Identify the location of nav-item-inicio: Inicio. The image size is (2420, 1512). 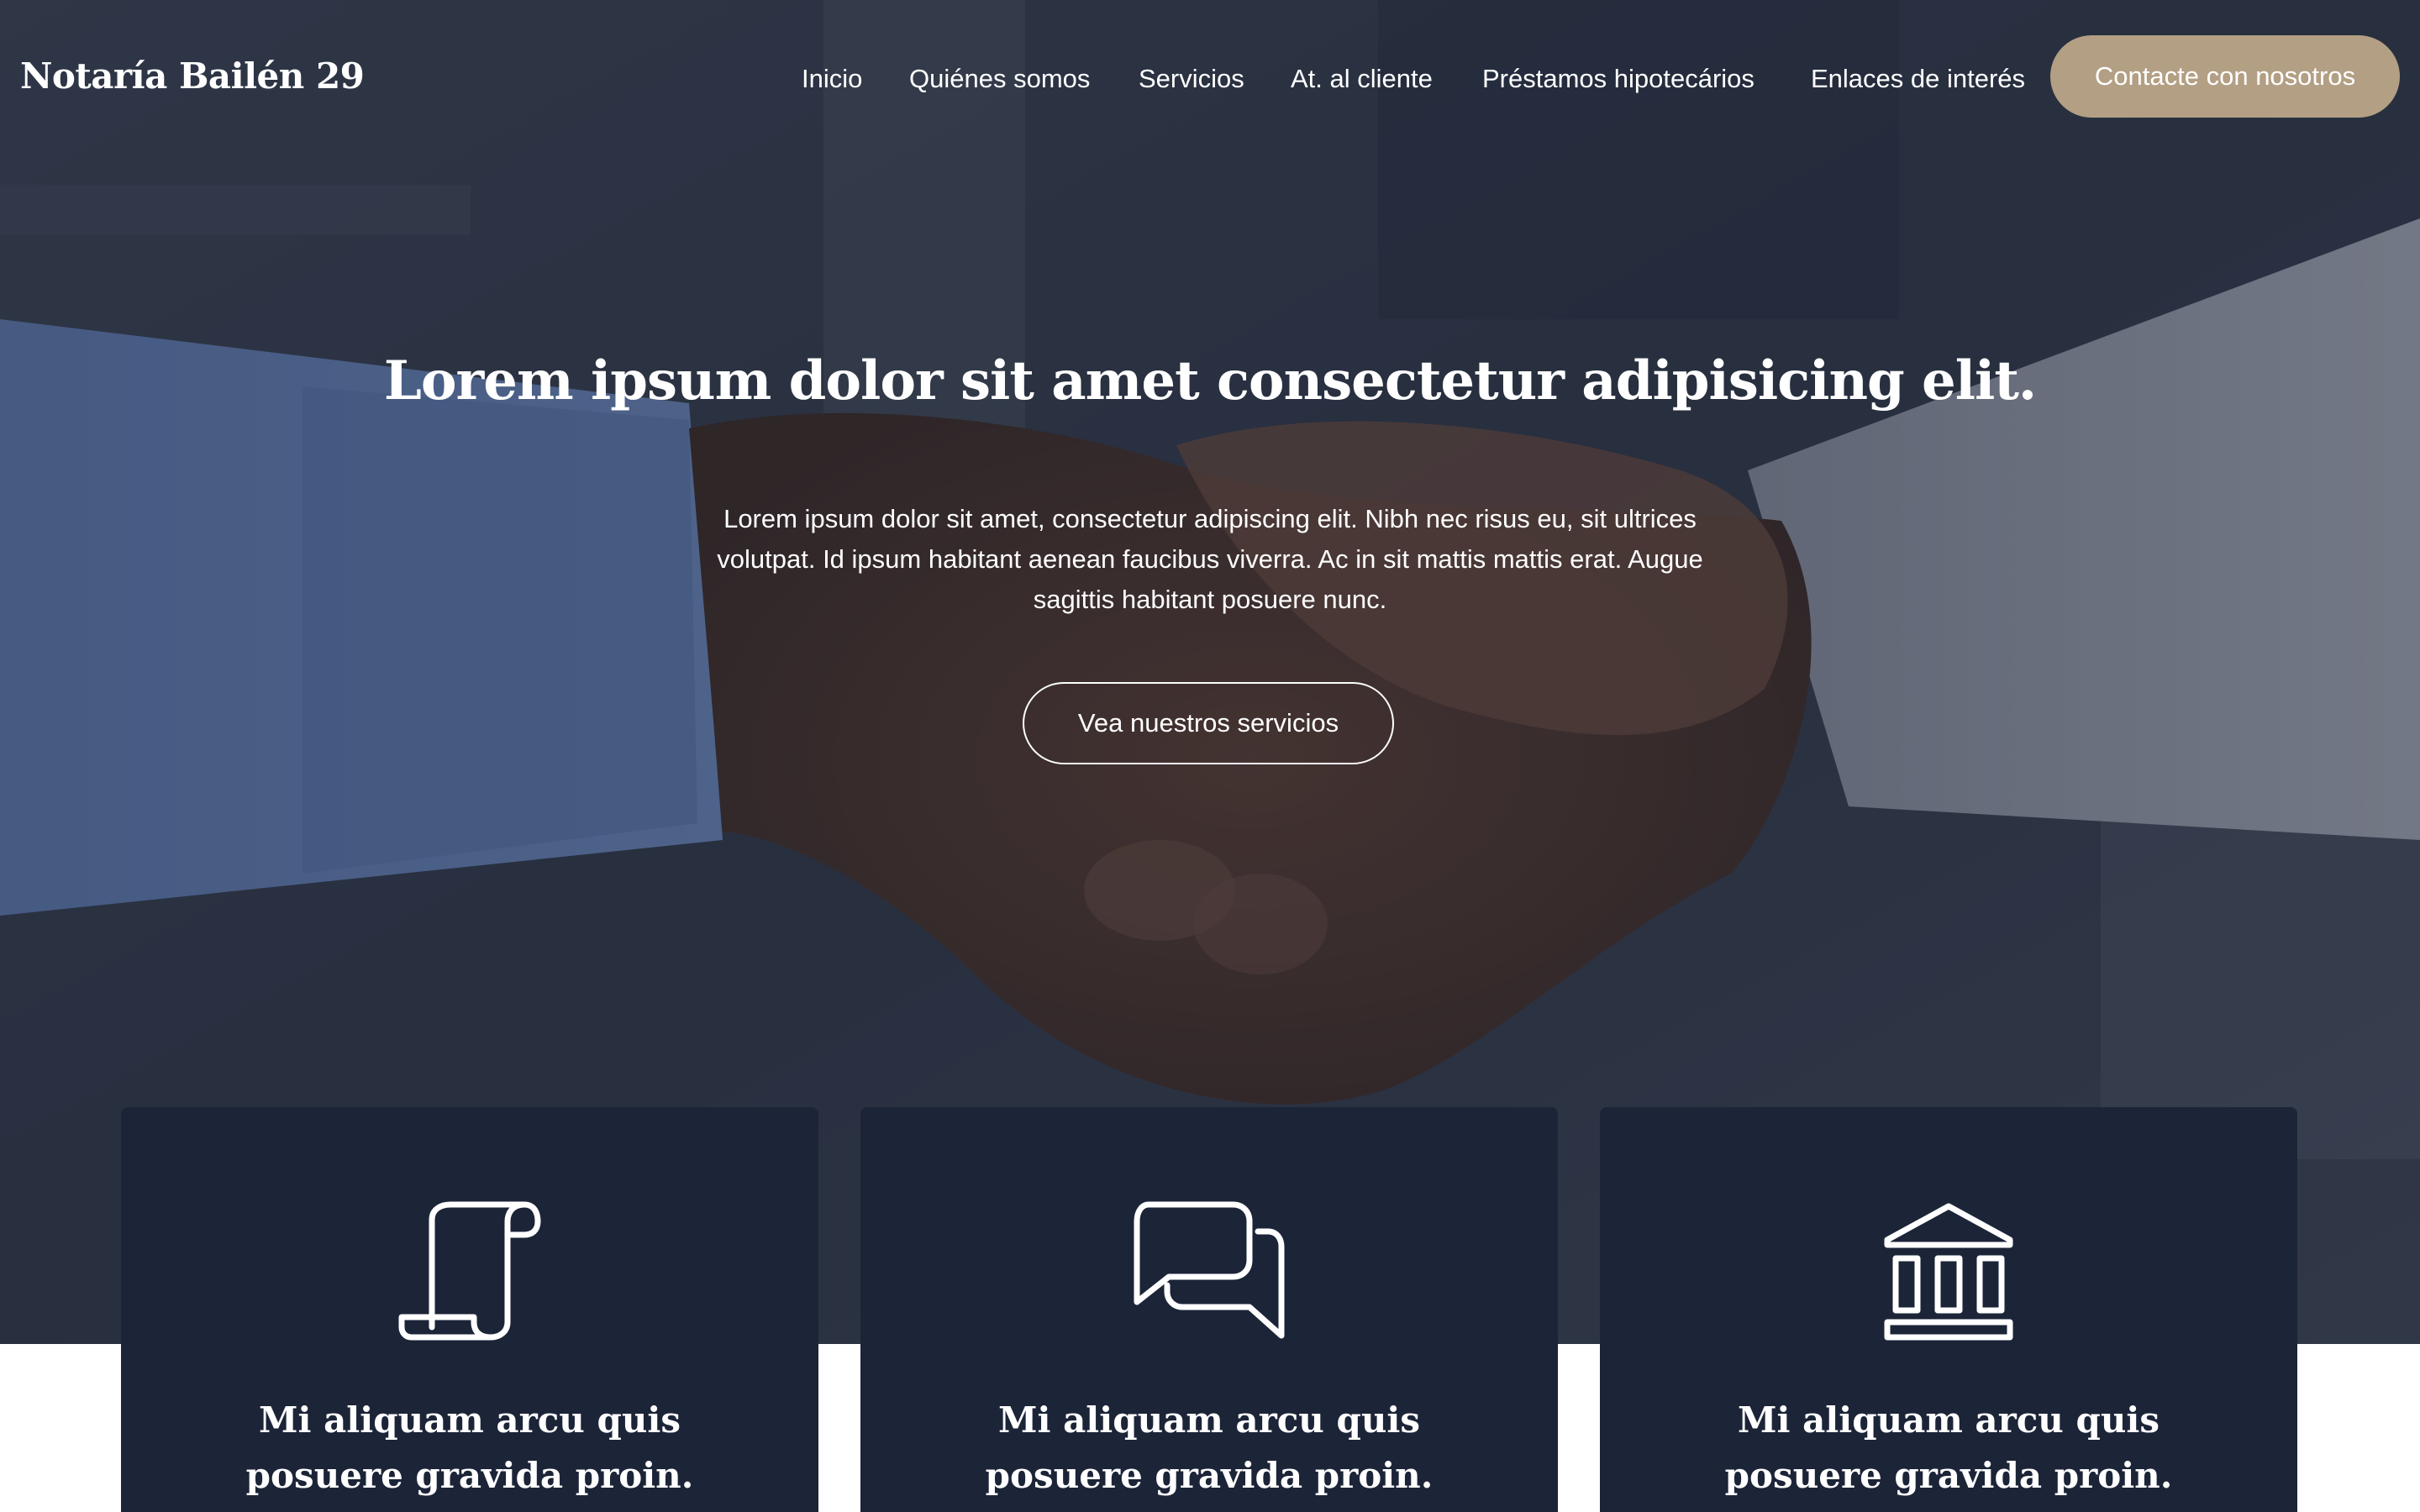
(832, 79).